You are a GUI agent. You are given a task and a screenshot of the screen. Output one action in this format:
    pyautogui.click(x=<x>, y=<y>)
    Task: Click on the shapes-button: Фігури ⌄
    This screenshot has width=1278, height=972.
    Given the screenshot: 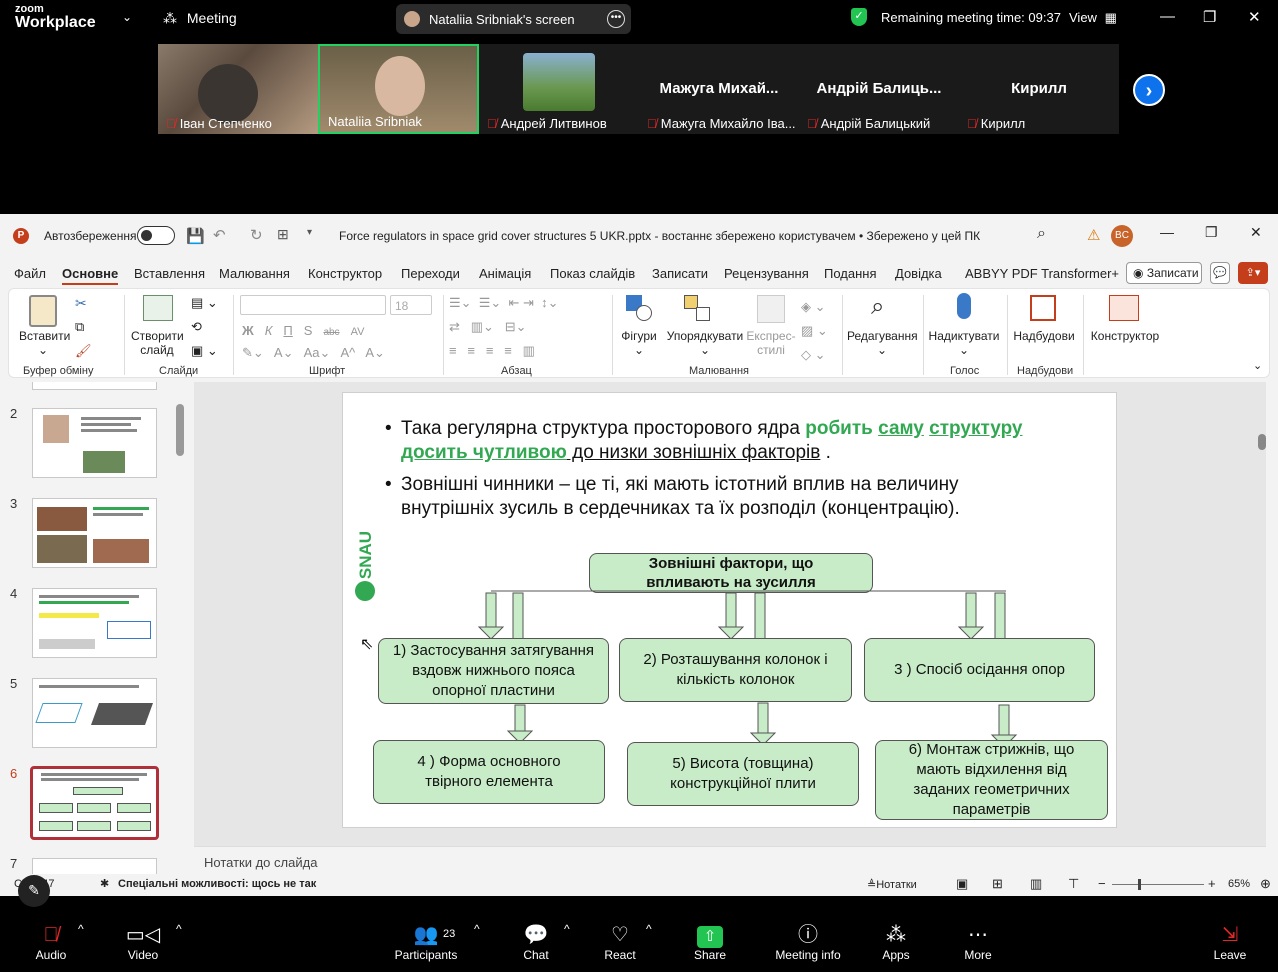 What is the action you would take?
    pyautogui.click(x=639, y=343)
    